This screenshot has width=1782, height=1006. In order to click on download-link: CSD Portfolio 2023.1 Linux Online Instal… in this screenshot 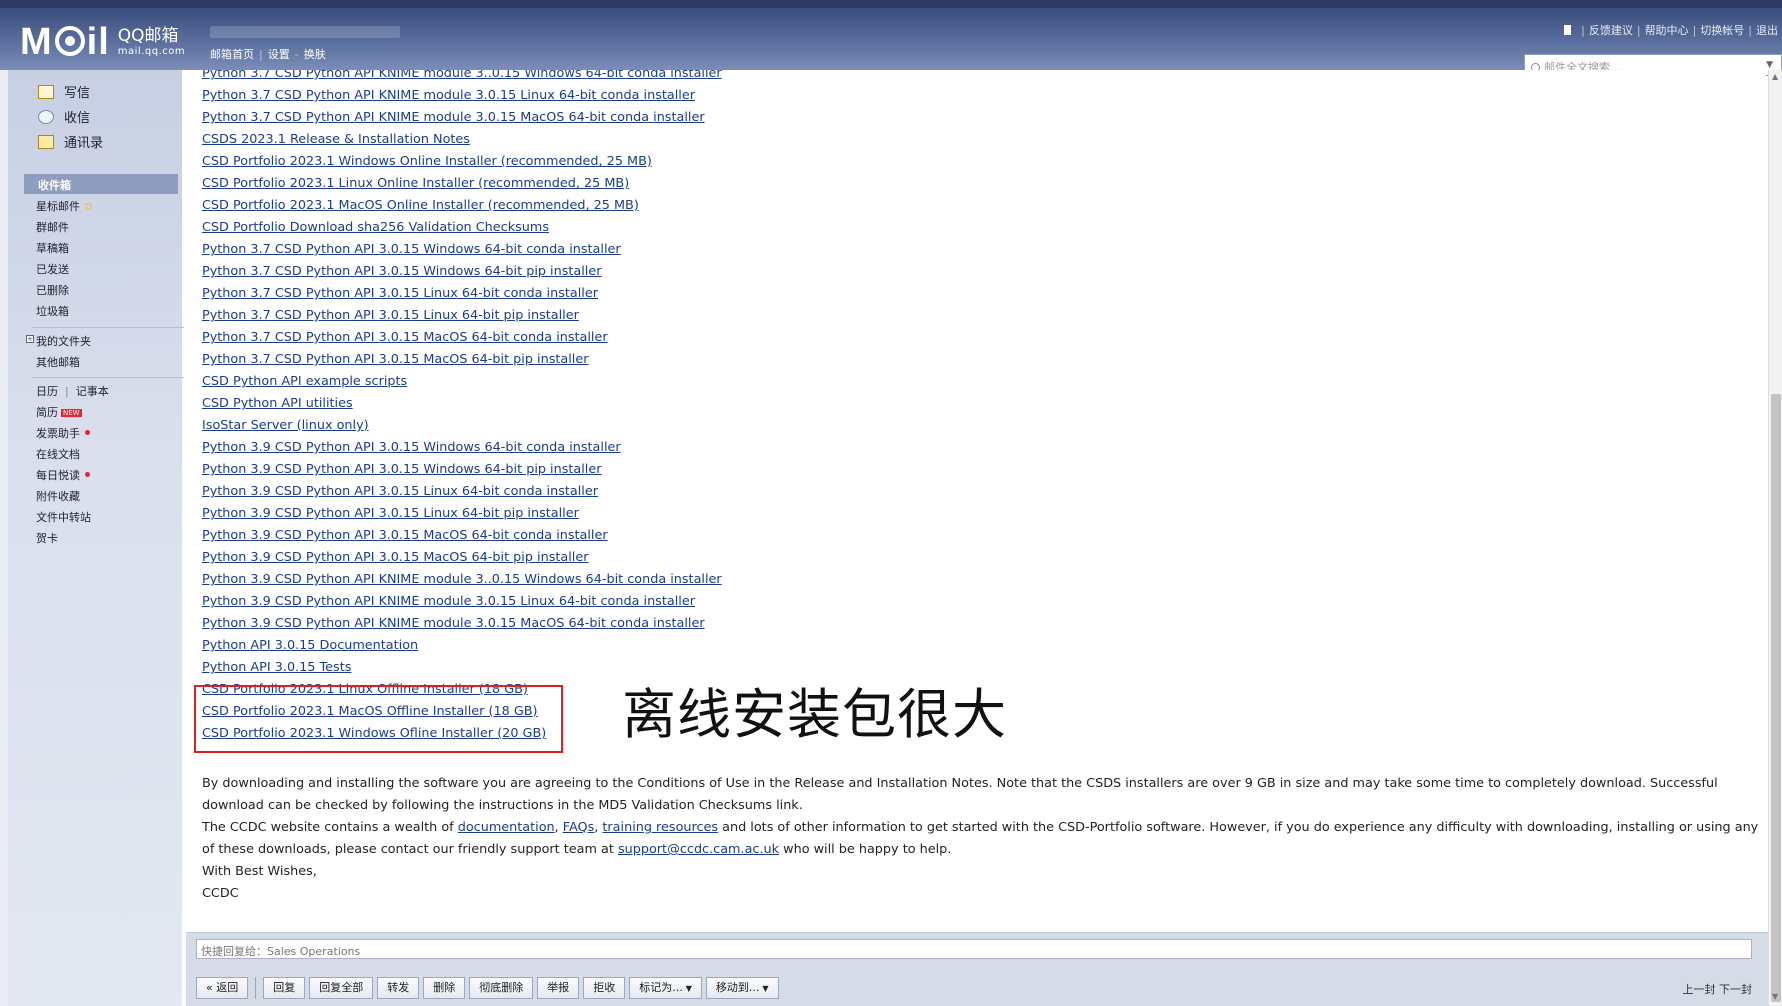, I will do `click(462, 184)`.